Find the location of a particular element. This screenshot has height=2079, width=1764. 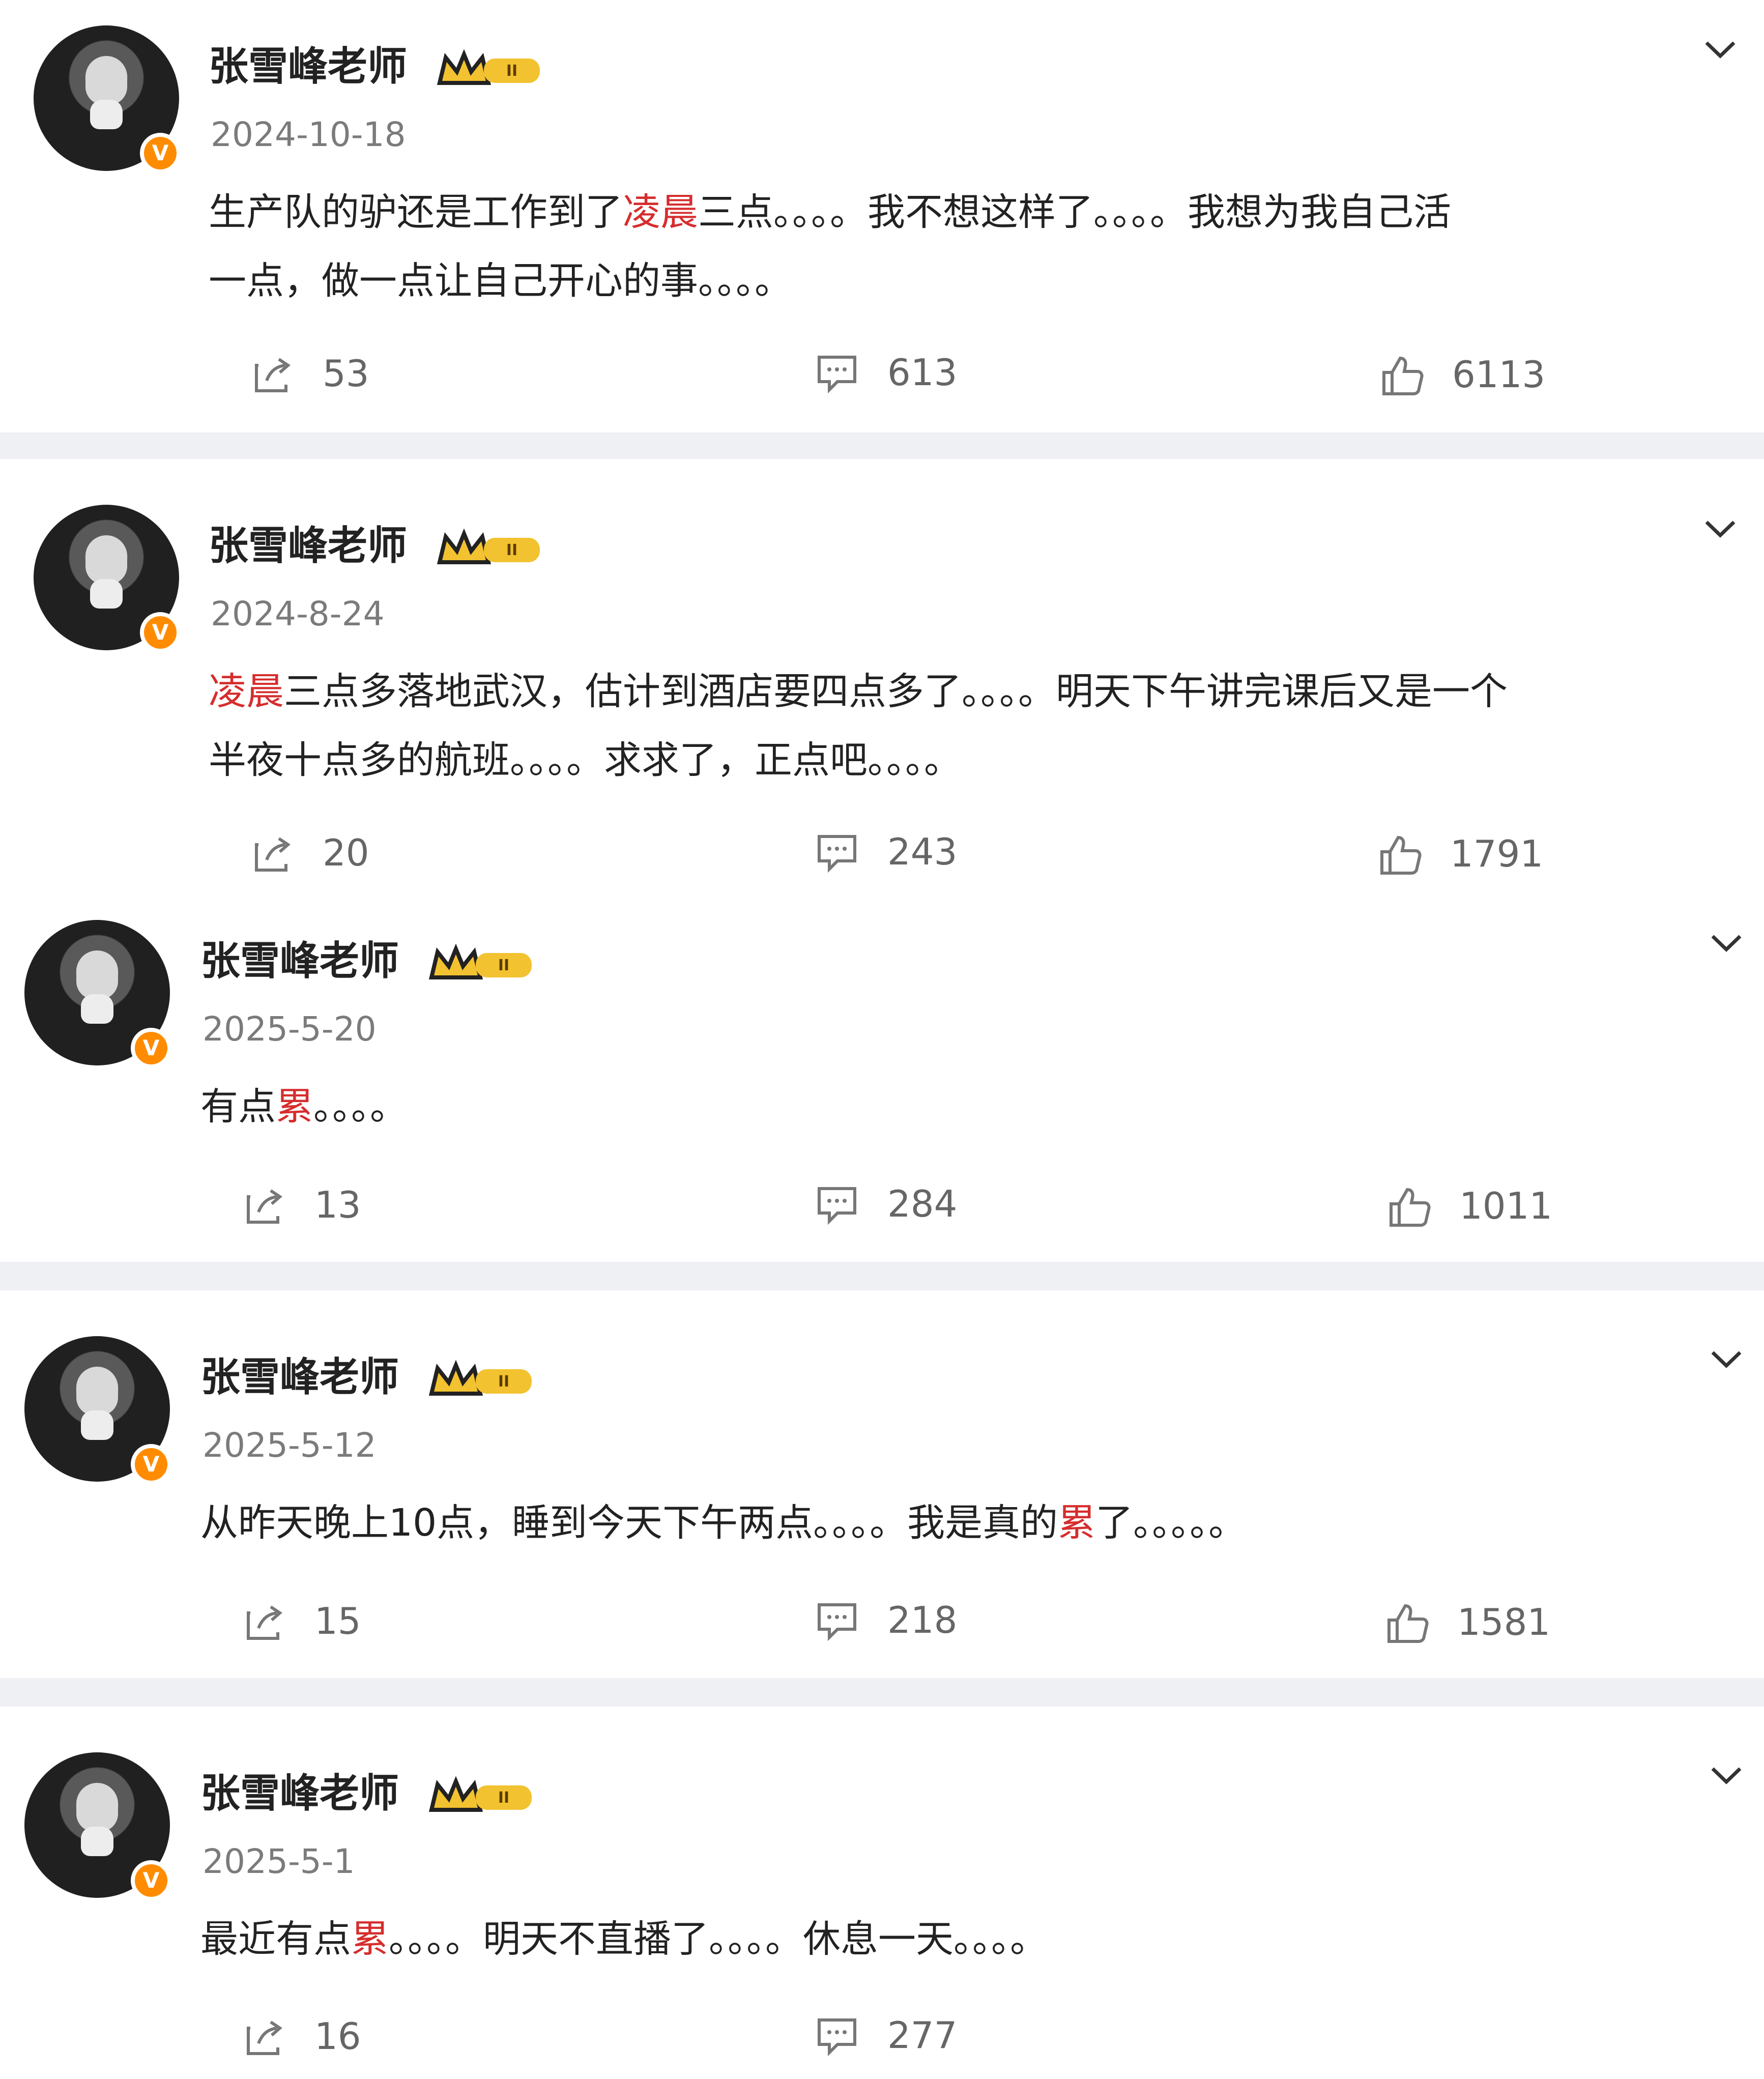

like-count: 1581 is located at coordinates (1504, 1622).